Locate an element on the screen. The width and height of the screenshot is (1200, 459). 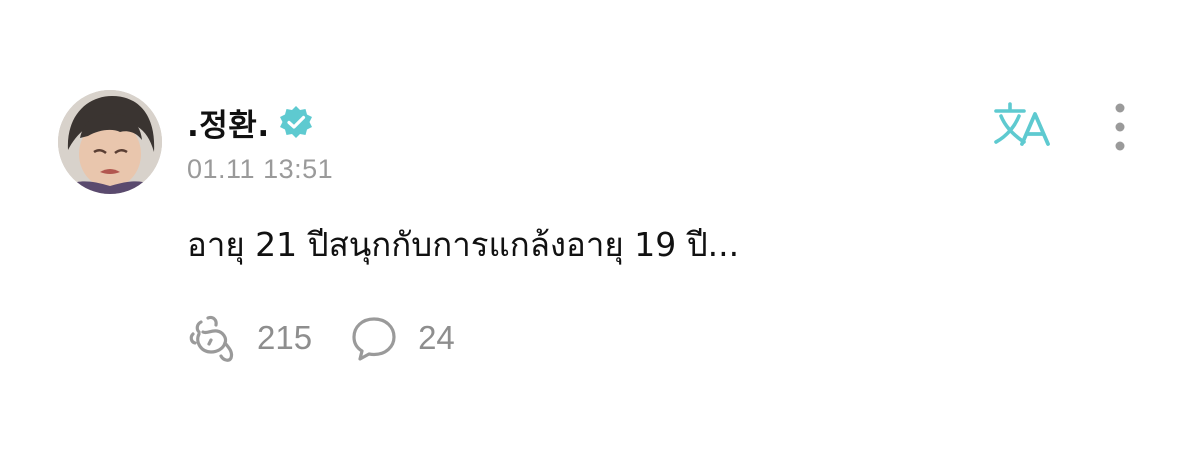
verified-badge-icon is located at coordinates (296, 122).